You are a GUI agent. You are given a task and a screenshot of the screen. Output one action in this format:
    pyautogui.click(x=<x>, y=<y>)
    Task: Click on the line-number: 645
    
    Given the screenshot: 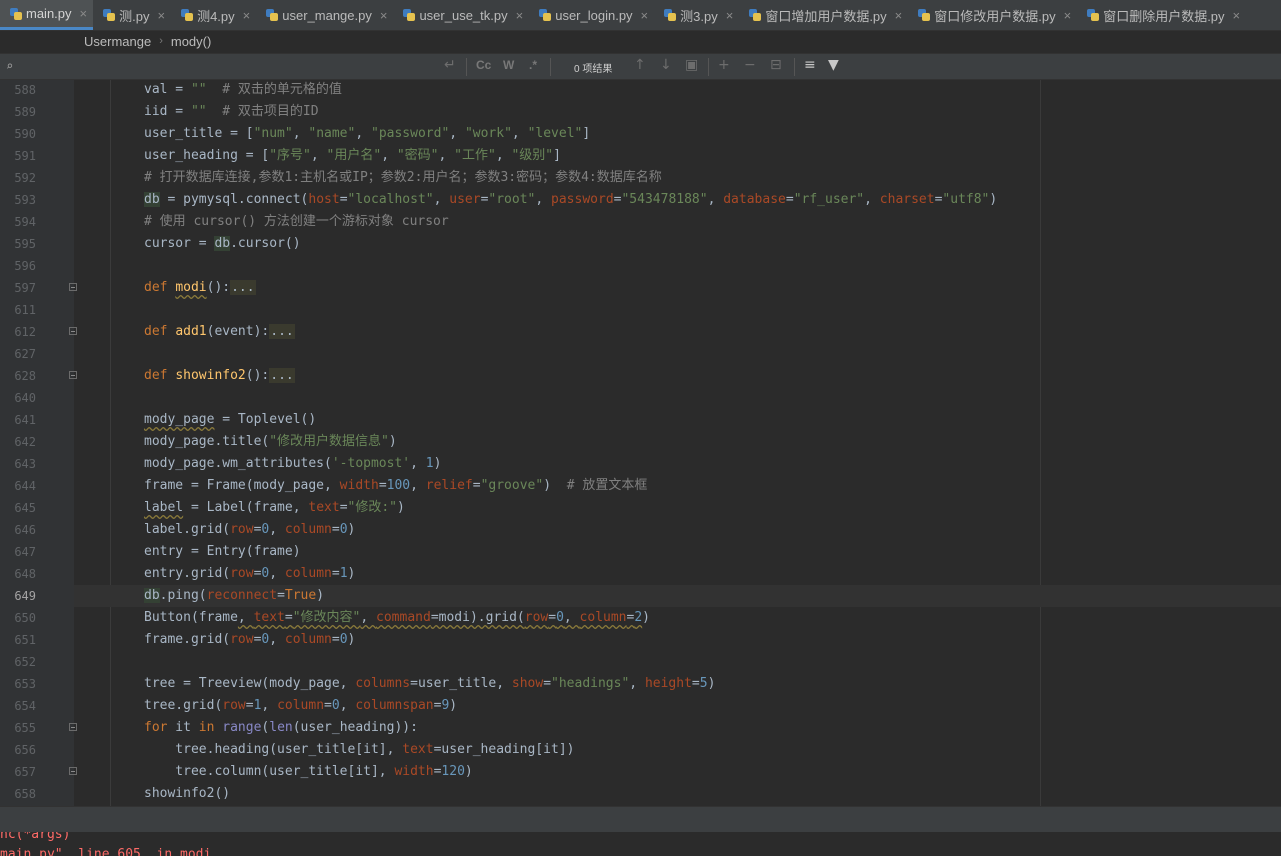 What is the action you would take?
    pyautogui.click(x=25, y=508)
    